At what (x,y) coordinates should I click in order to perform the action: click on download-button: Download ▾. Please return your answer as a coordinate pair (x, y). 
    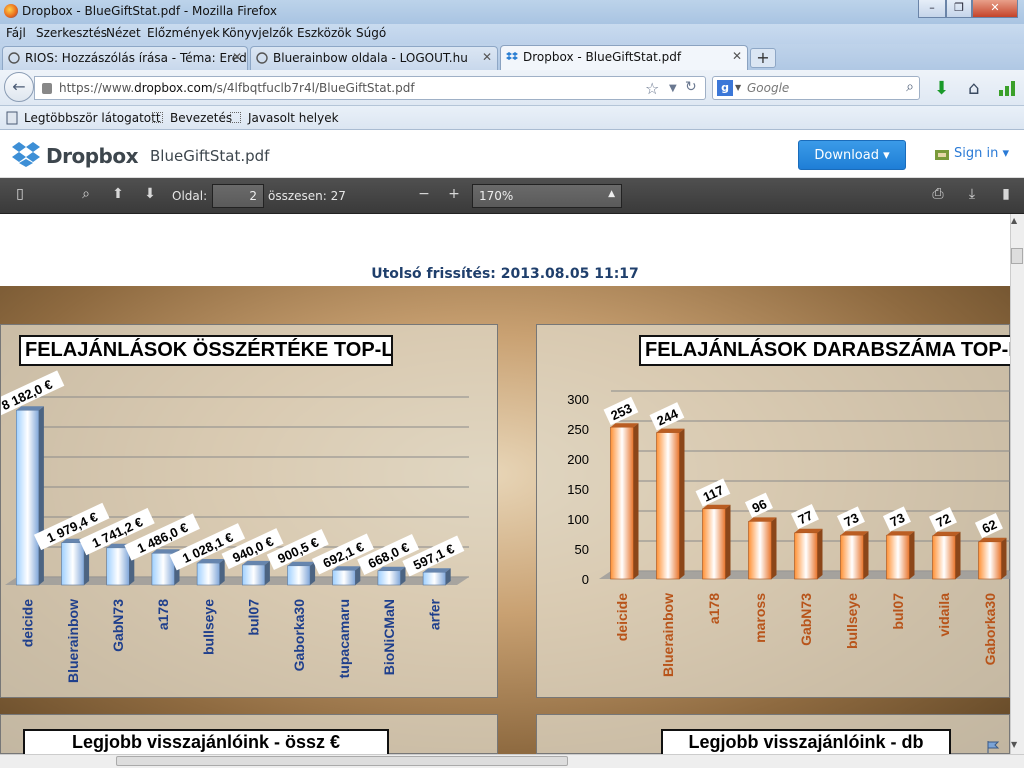
    Looking at the image, I should click on (852, 155).